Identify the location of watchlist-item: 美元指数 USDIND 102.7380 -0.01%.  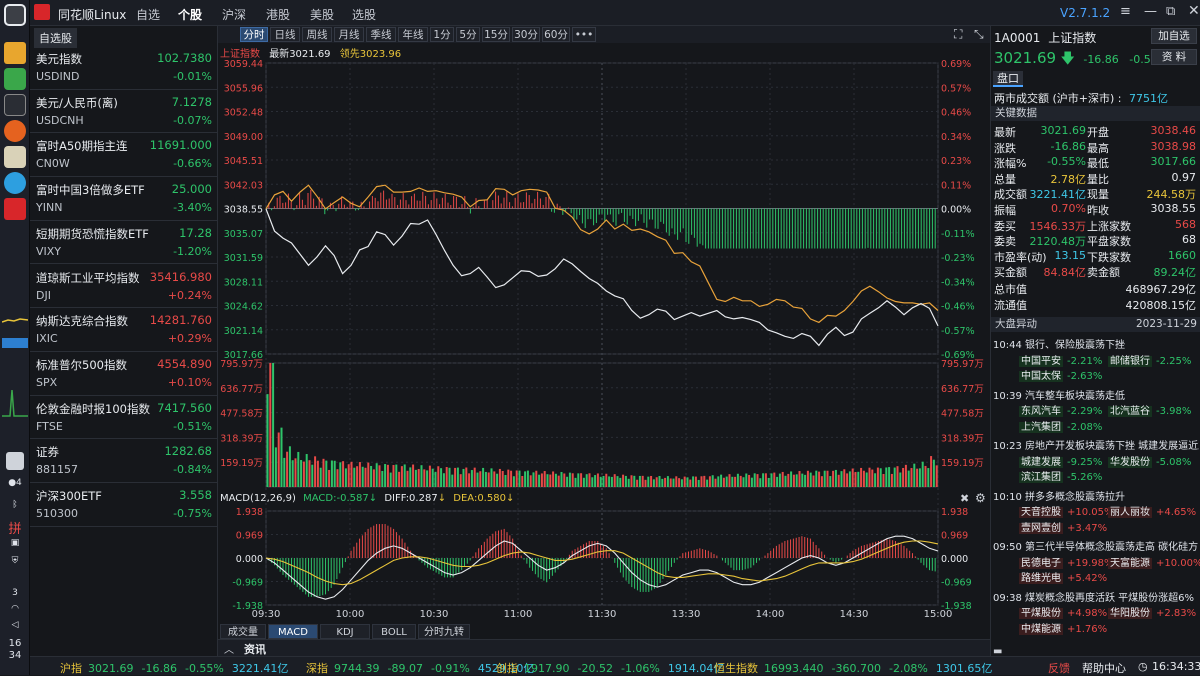
(124, 68).